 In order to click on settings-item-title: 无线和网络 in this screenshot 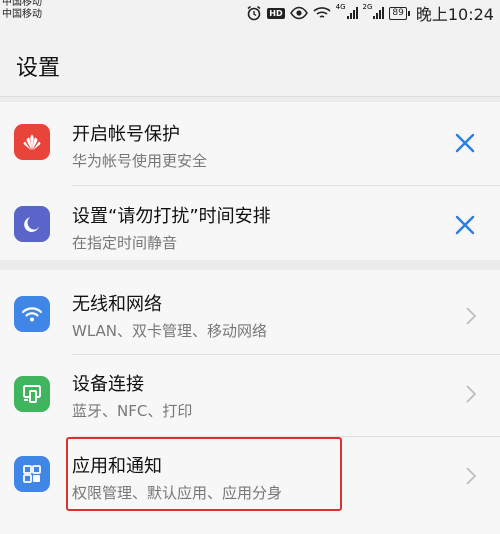, I will do `click(117, 304)`.